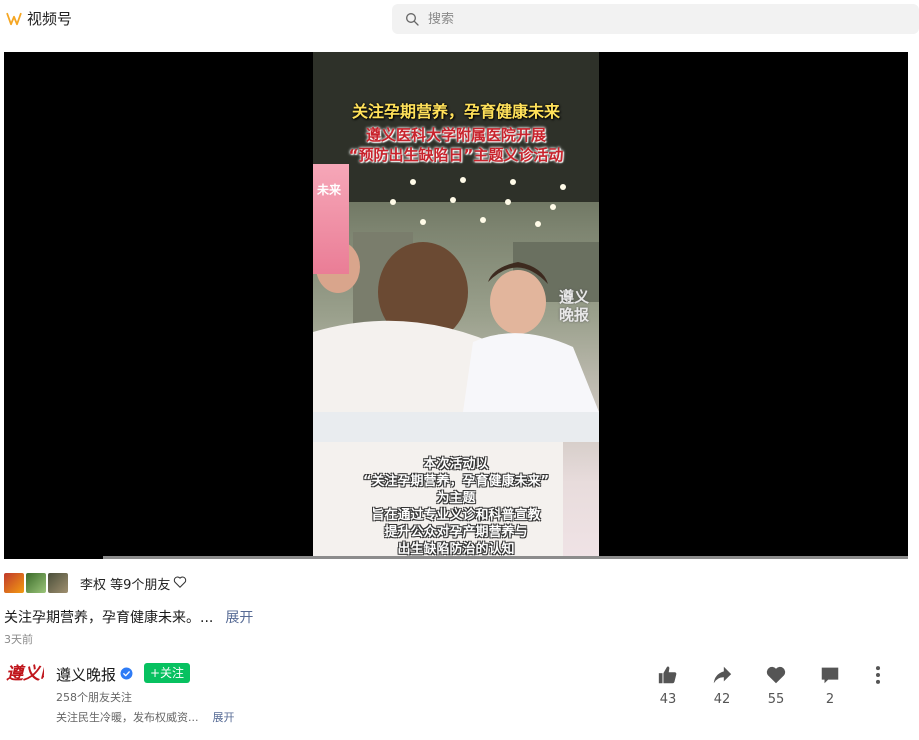 The width and height of the screenshot is (919, 740). I want to click on avatar-logo-text: 遵义晚报, so click(25, 674).